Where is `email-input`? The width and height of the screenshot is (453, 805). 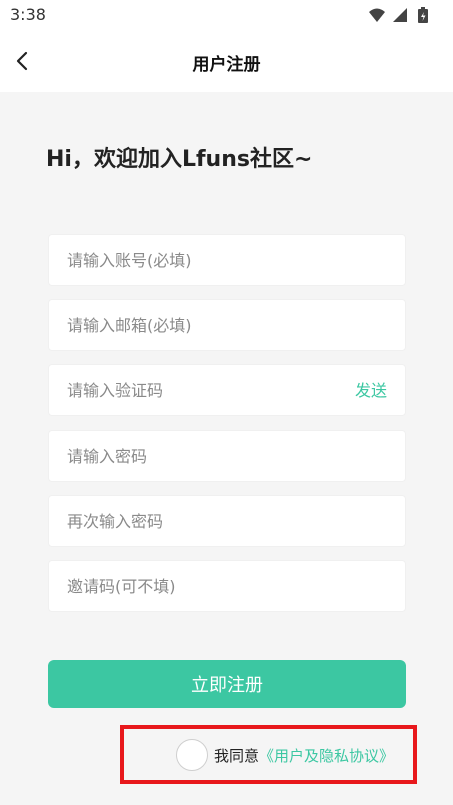
email-input is located at coordinates (227, 325).